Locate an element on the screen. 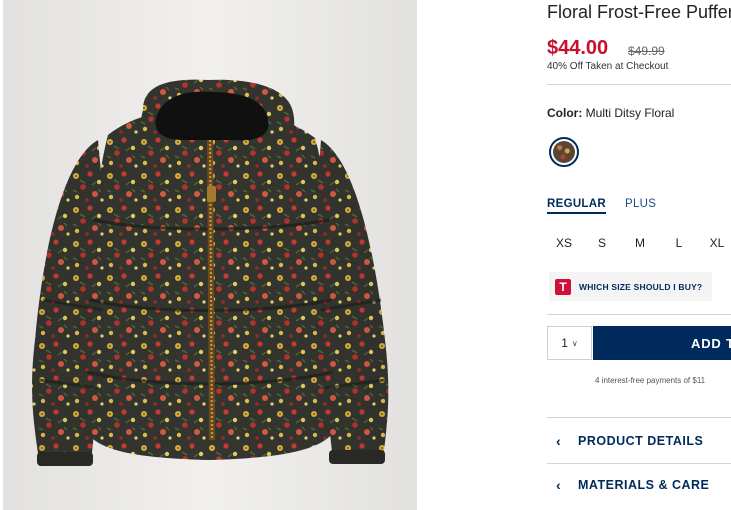  size-help-button: T WHICH SIZE SHOULD I BUY? is located at coordinates (630, 286).